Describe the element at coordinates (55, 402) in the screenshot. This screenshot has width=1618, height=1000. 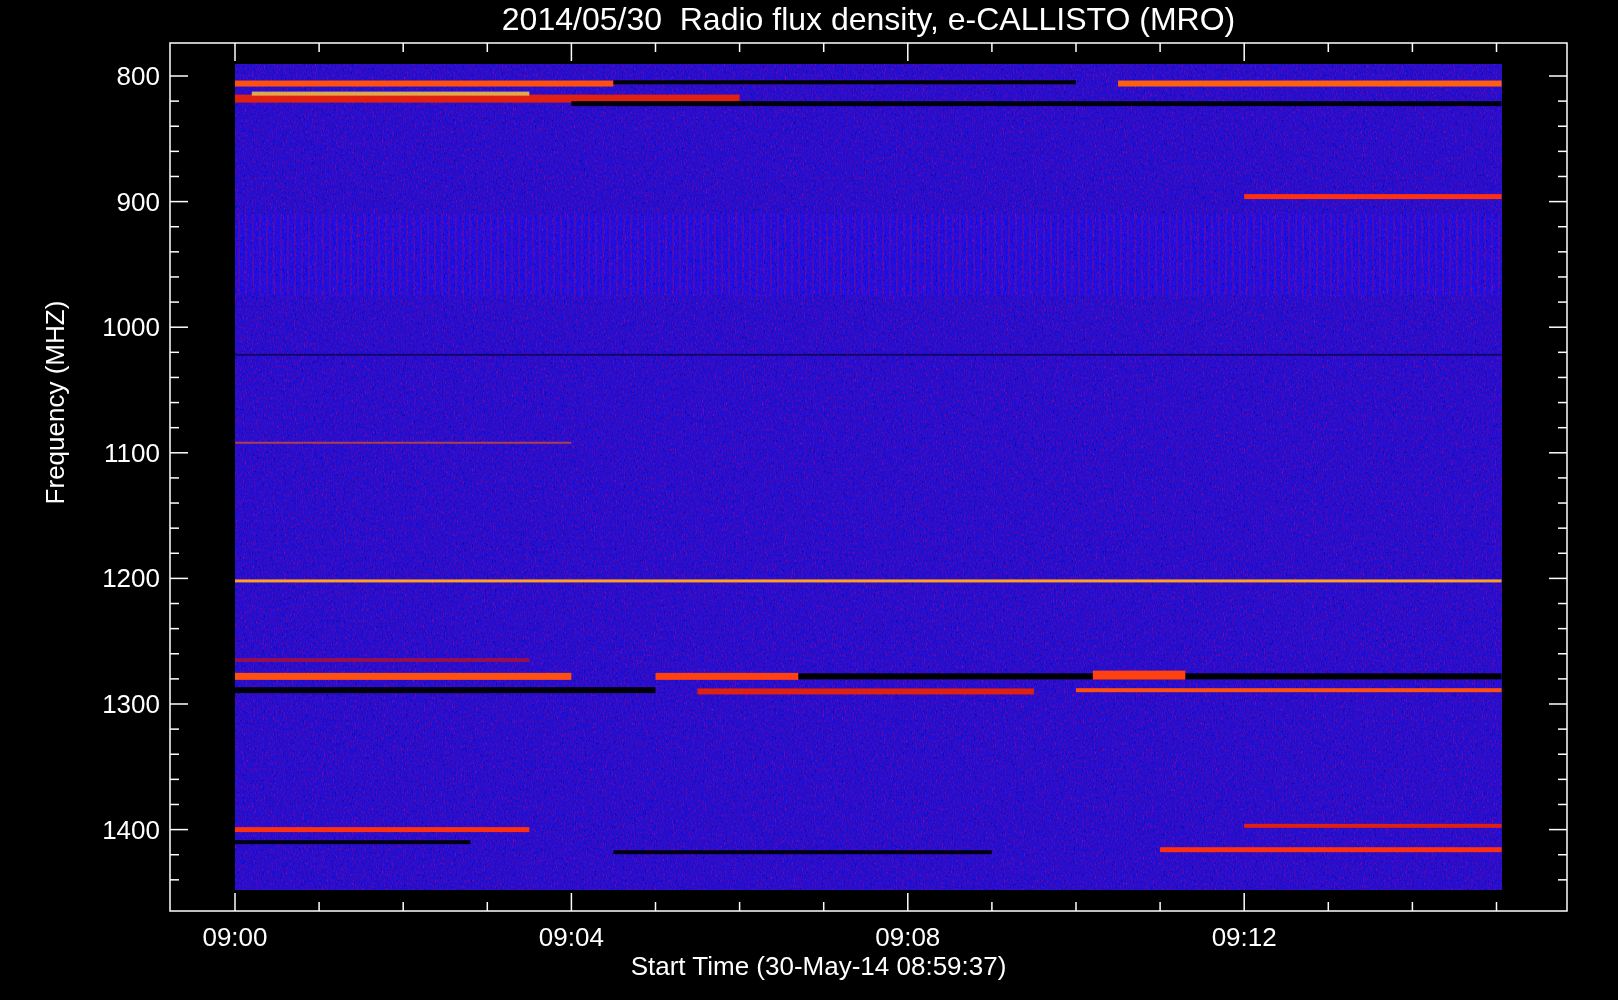
I see `y-axis-label: Frequency (MHZ)` at that location.